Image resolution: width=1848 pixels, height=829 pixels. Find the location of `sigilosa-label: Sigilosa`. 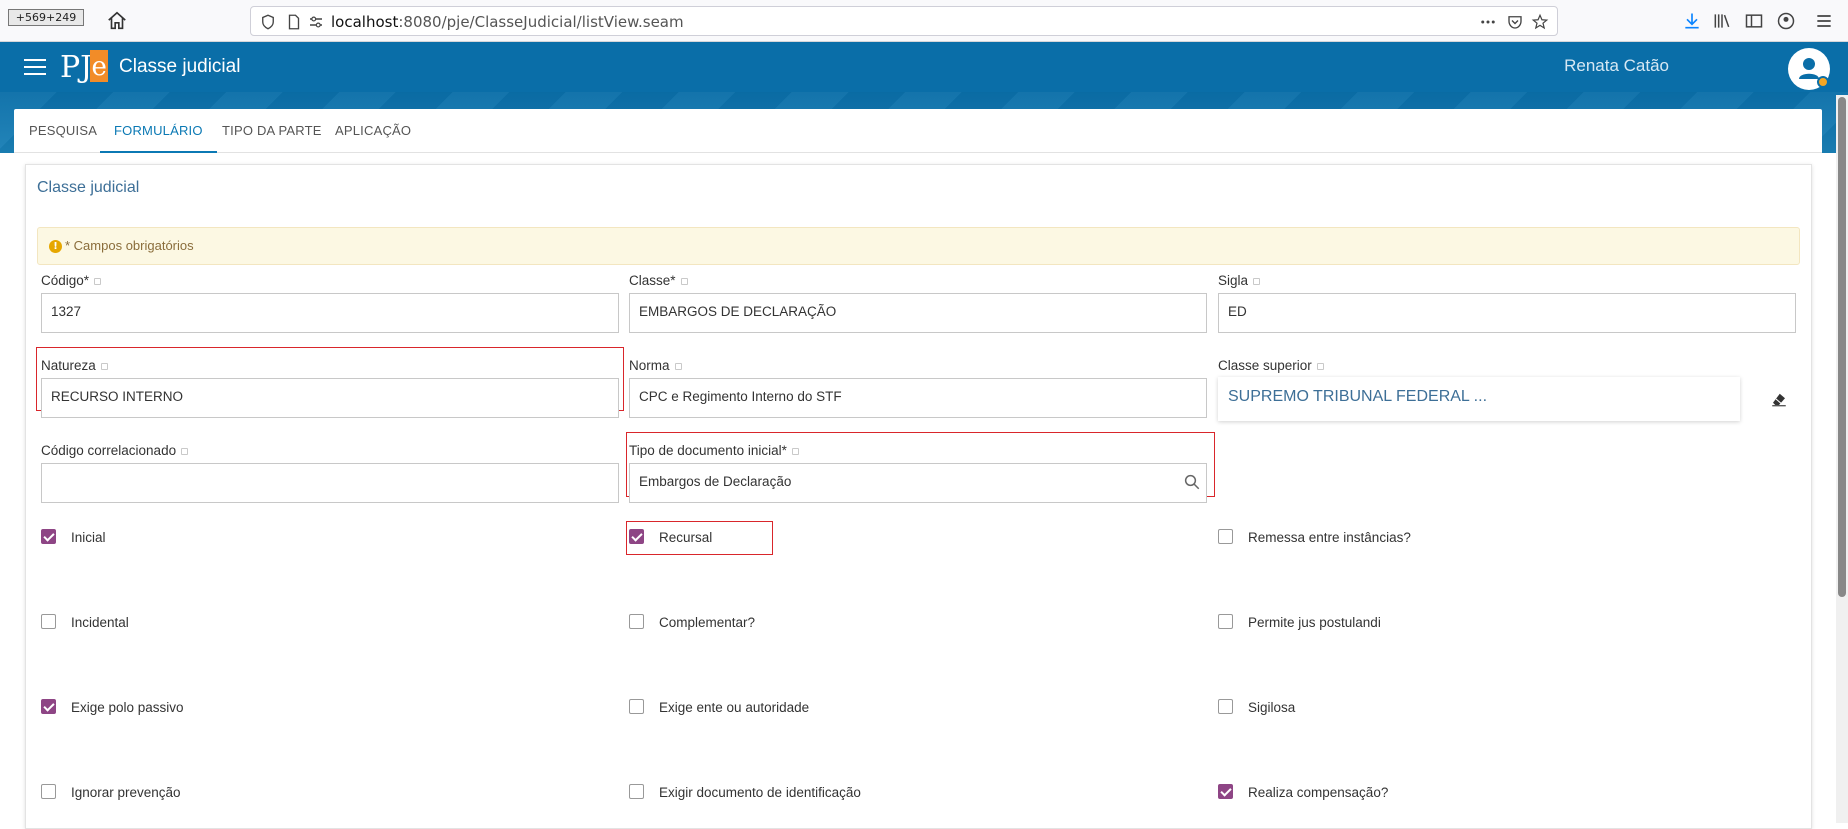

sigilosa-label: Sigilosa is located at coordinates (1272, 707).